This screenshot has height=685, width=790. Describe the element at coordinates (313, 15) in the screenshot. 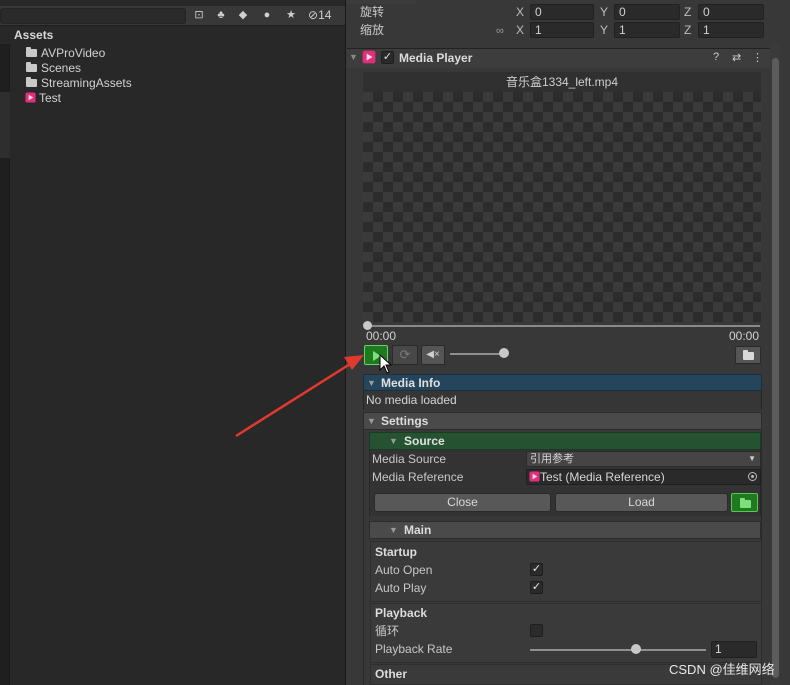

I see `eye-slash-icon: ⊘` at that location.